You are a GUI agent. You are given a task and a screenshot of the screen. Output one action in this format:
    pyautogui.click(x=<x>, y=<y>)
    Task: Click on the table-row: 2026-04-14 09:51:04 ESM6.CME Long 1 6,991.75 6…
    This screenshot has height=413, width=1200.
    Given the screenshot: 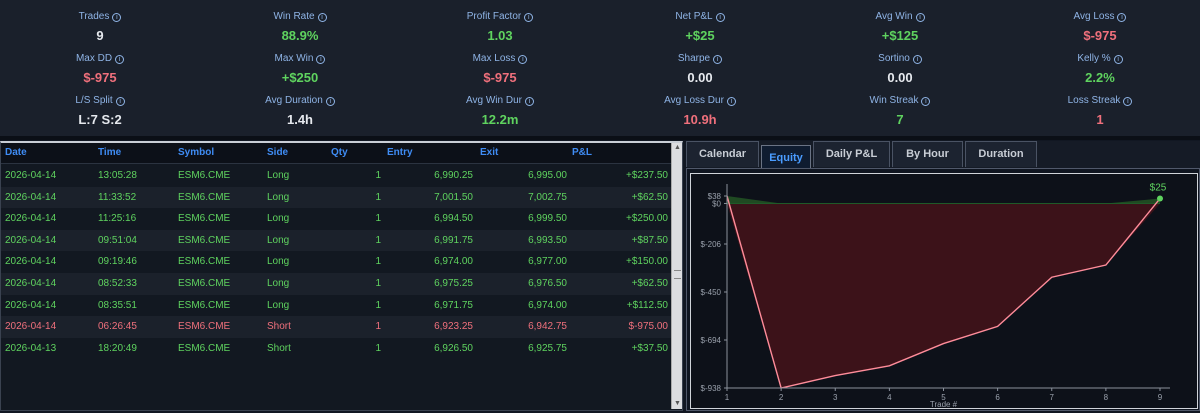 What is the action you would take?
    pyautogui.click(x=336, y=240)
    